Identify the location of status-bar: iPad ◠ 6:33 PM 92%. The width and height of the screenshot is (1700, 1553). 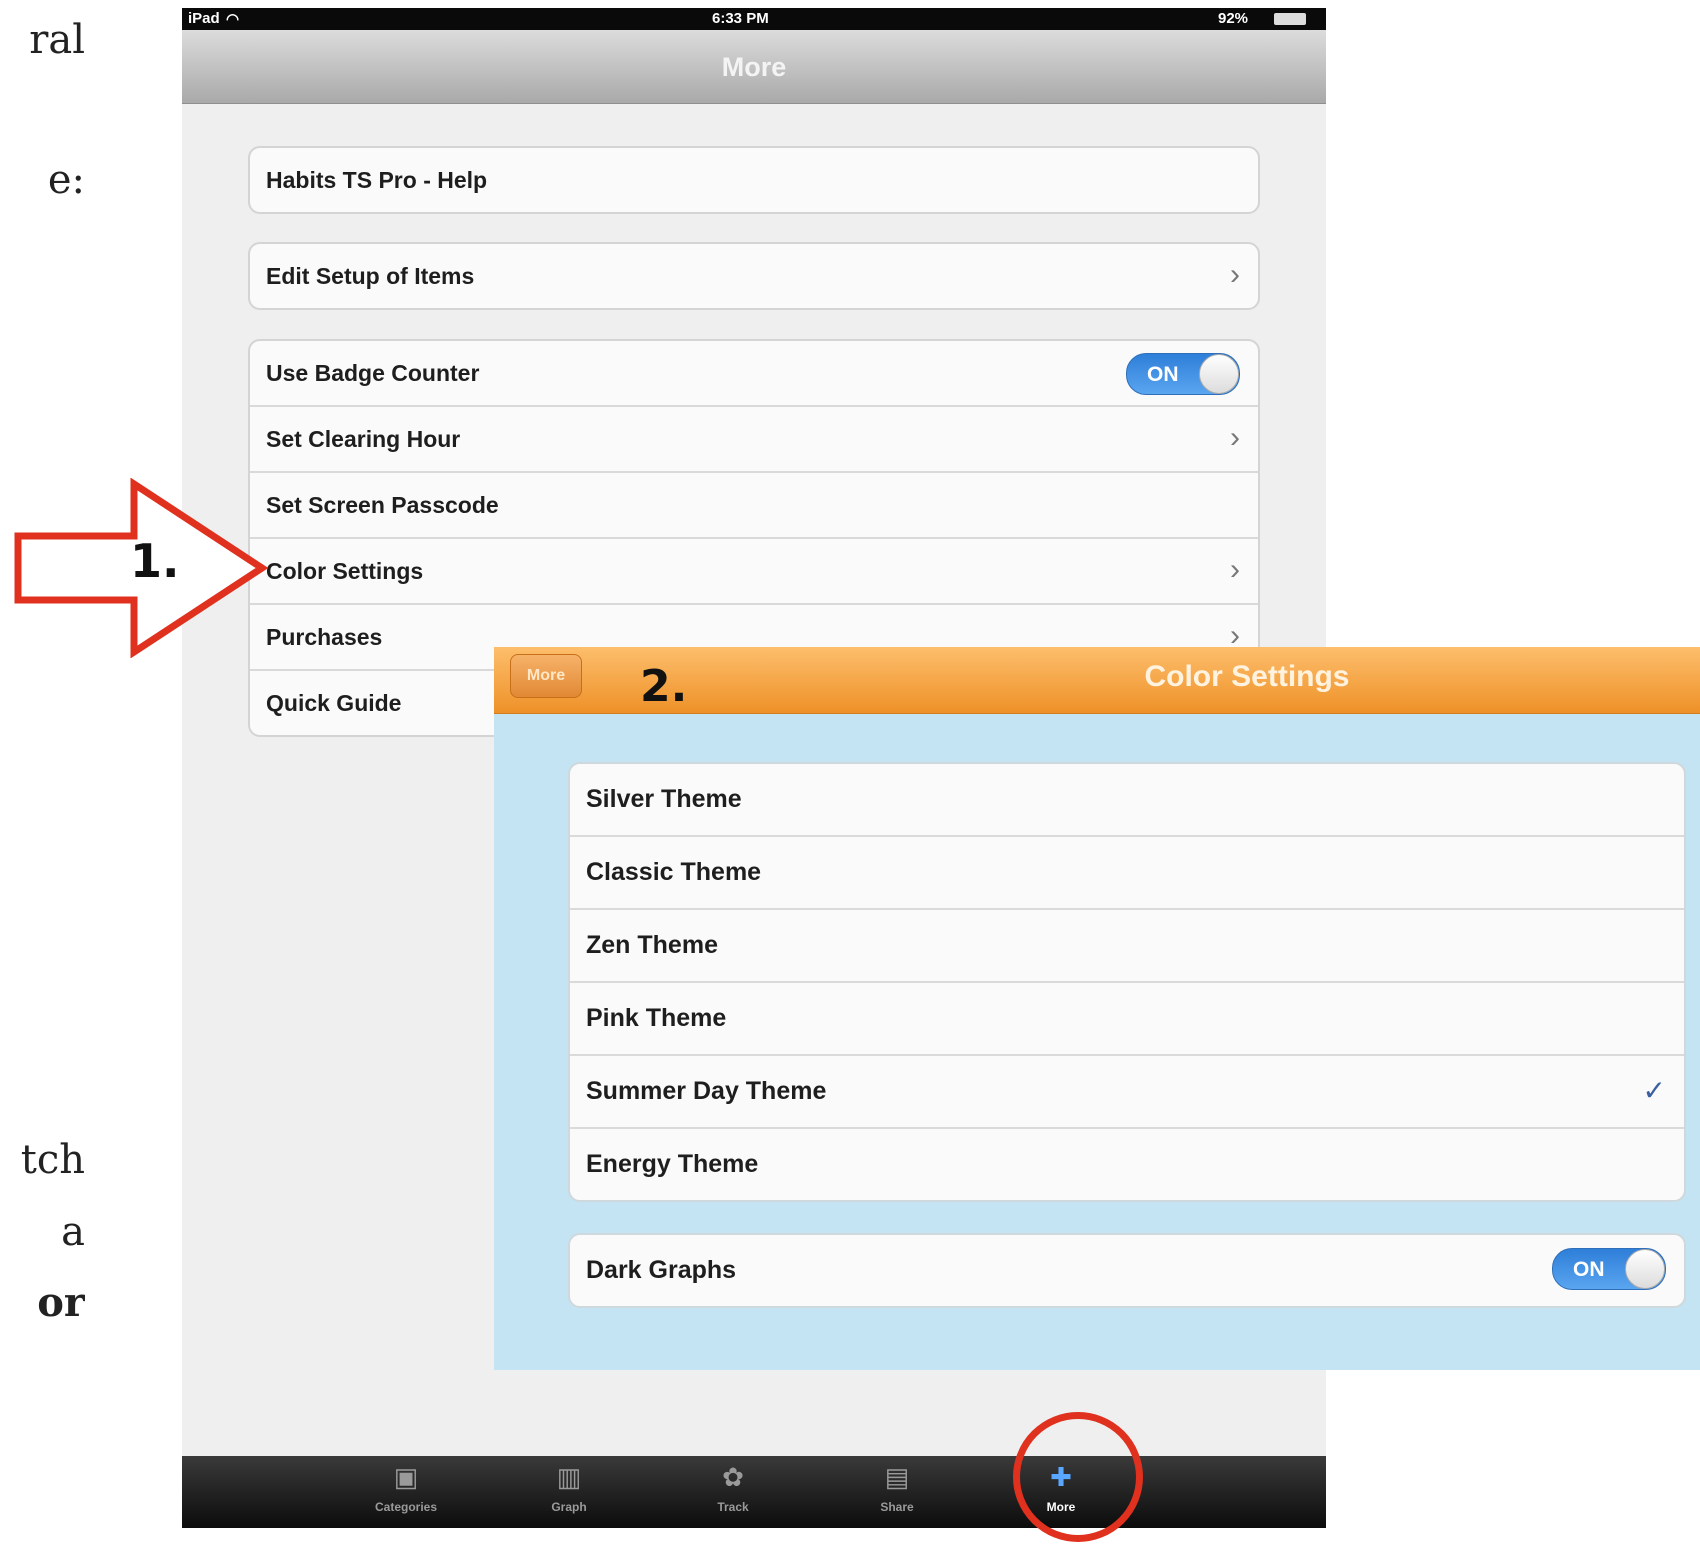
(754, 19).